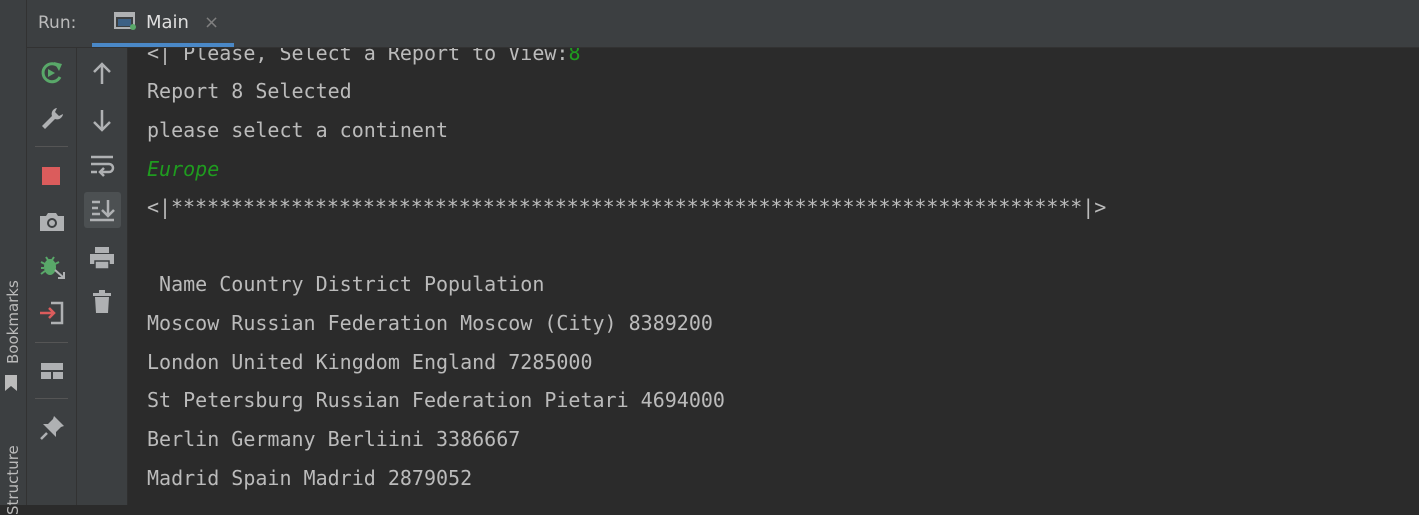 This screenshot has height=515, width=1419. What do you see at coordinates (167, 22) in the screenshot?
I see `tab-title: Main` at bounding box center [167, 22].